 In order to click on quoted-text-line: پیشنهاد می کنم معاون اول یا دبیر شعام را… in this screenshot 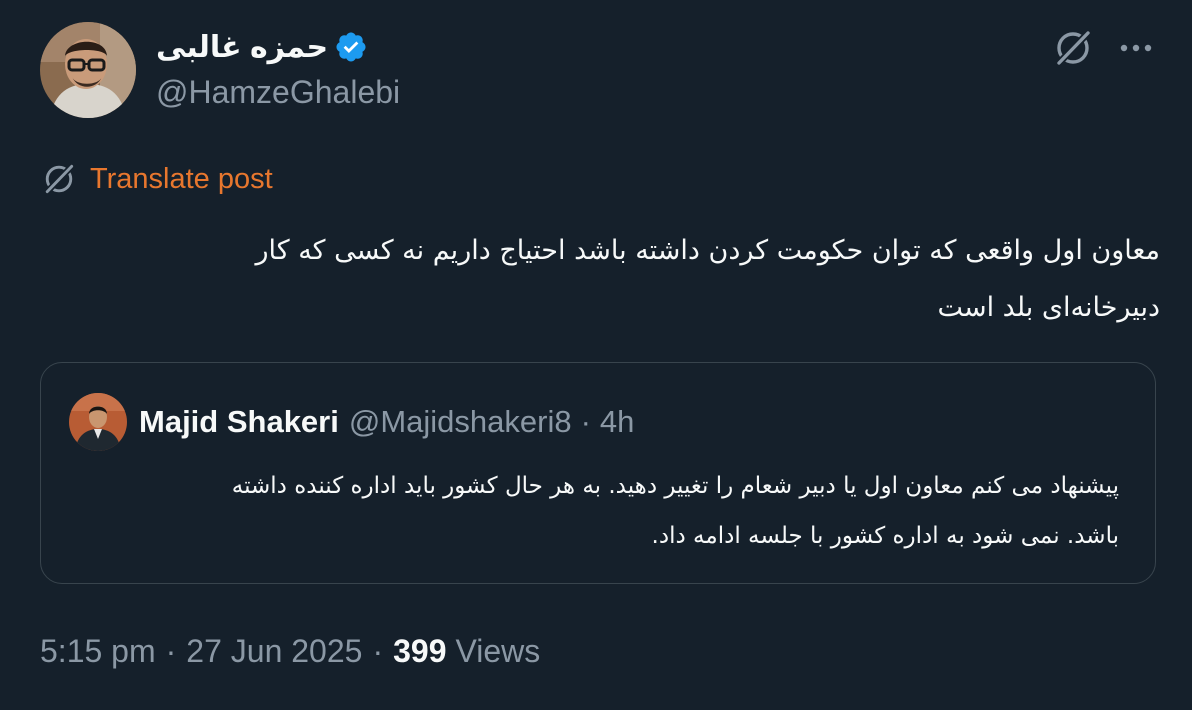, I will do `click(675, 486)`.